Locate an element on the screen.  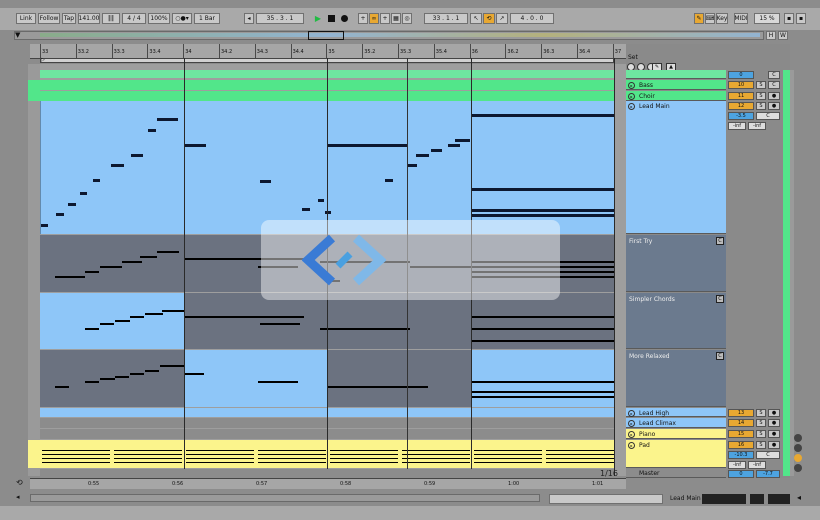
tempo-field: 141.00 is located at coordinates (89, 18).